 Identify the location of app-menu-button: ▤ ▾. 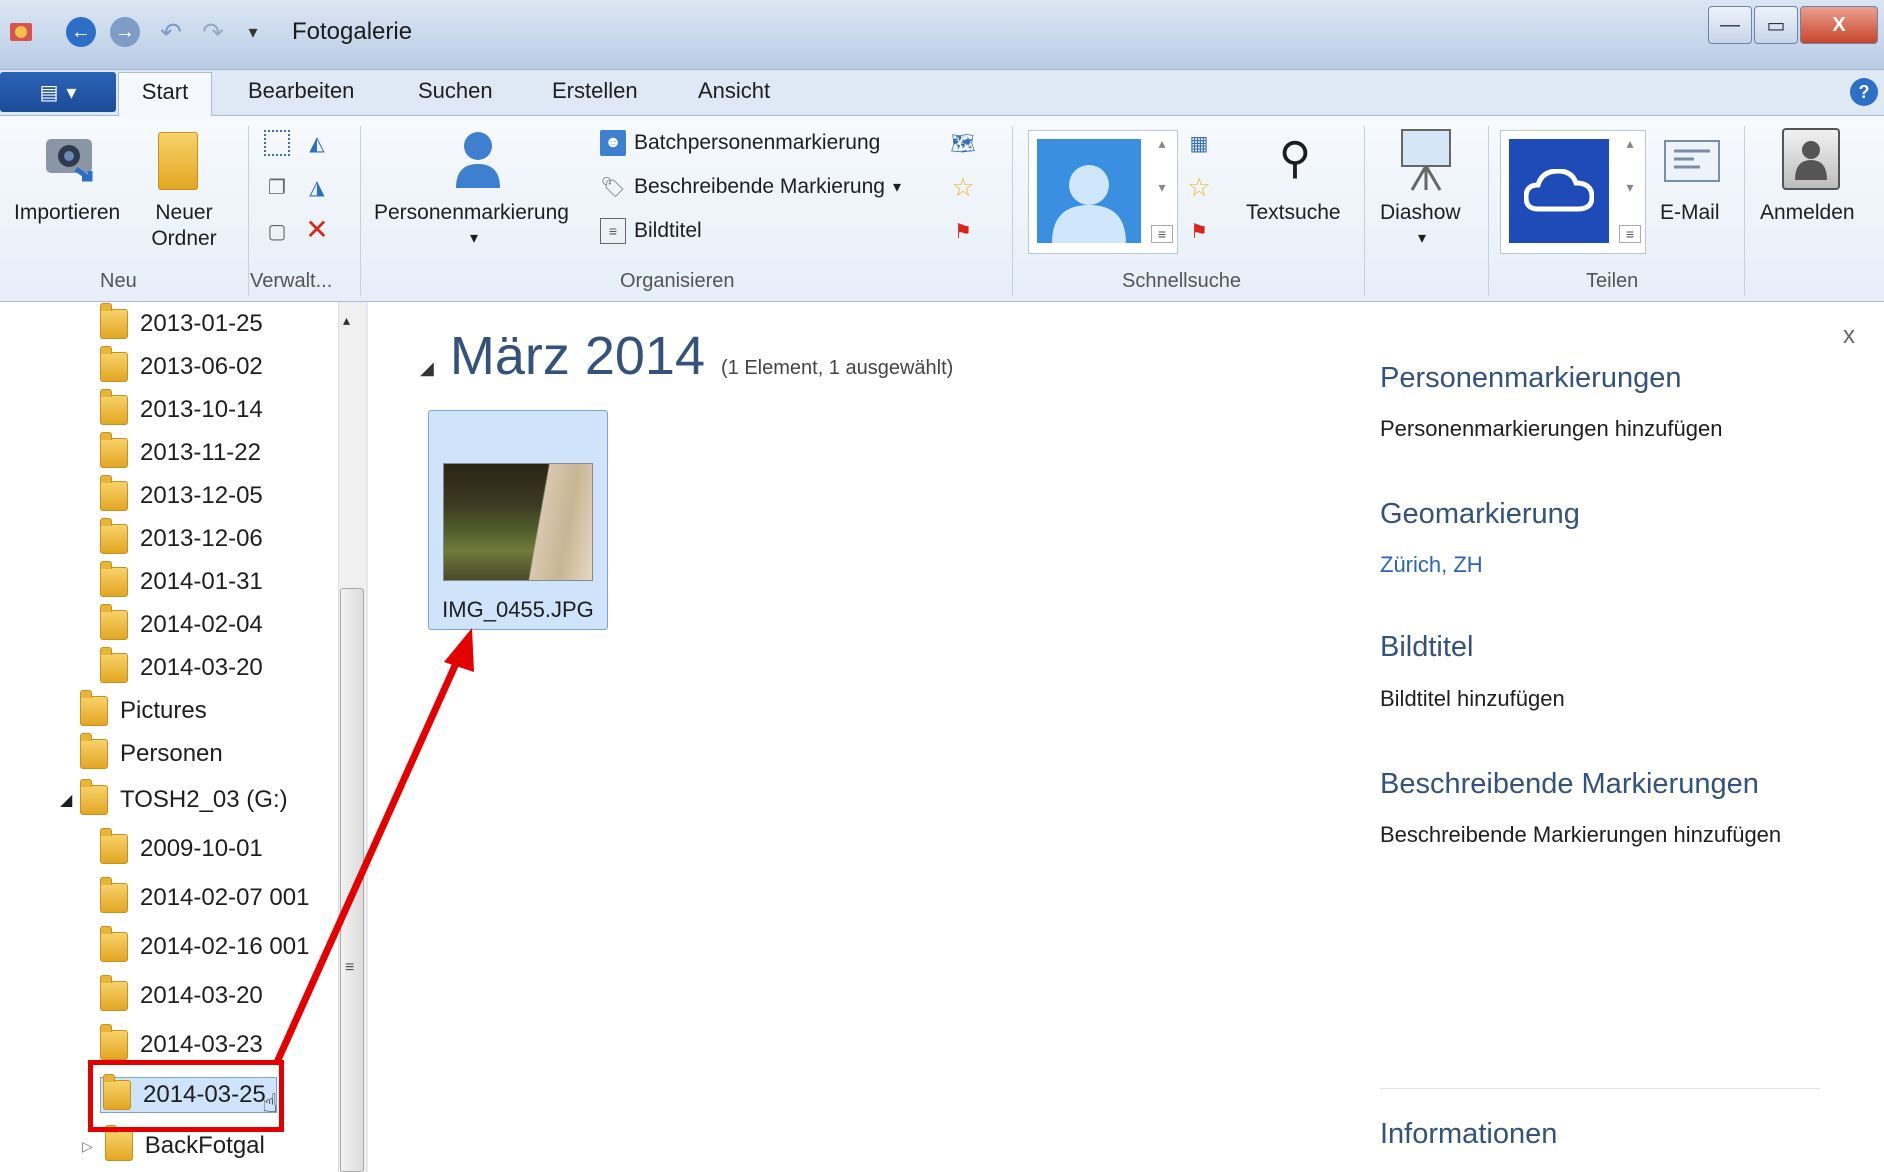
(58, 92).